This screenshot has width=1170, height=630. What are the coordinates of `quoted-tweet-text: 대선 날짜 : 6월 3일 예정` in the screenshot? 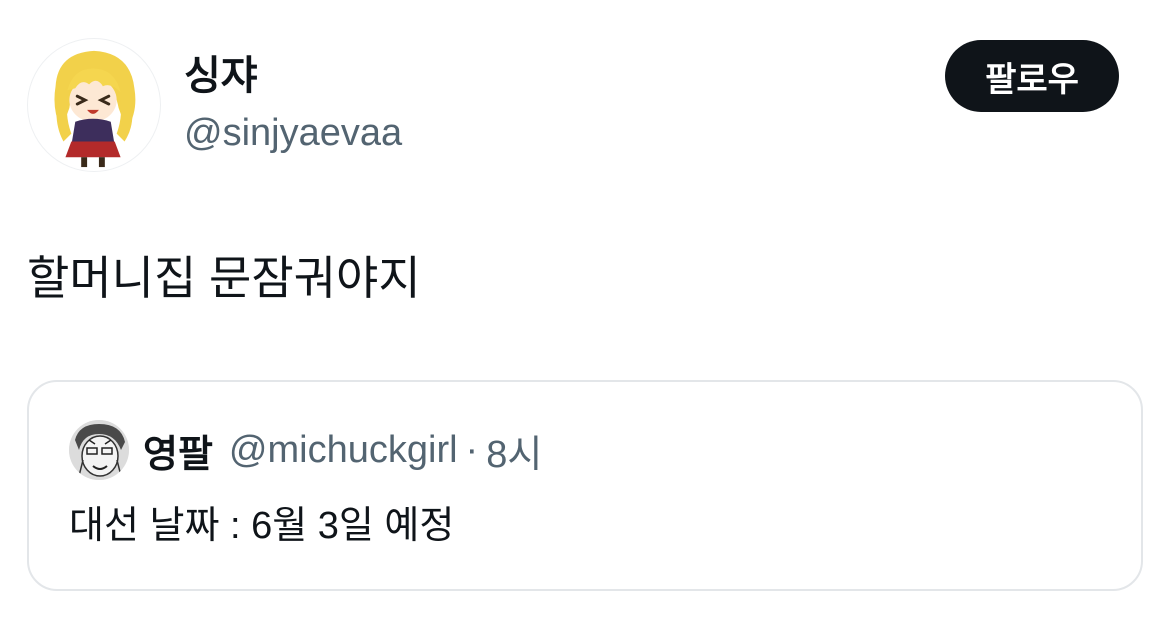 It's located at (262, 526).